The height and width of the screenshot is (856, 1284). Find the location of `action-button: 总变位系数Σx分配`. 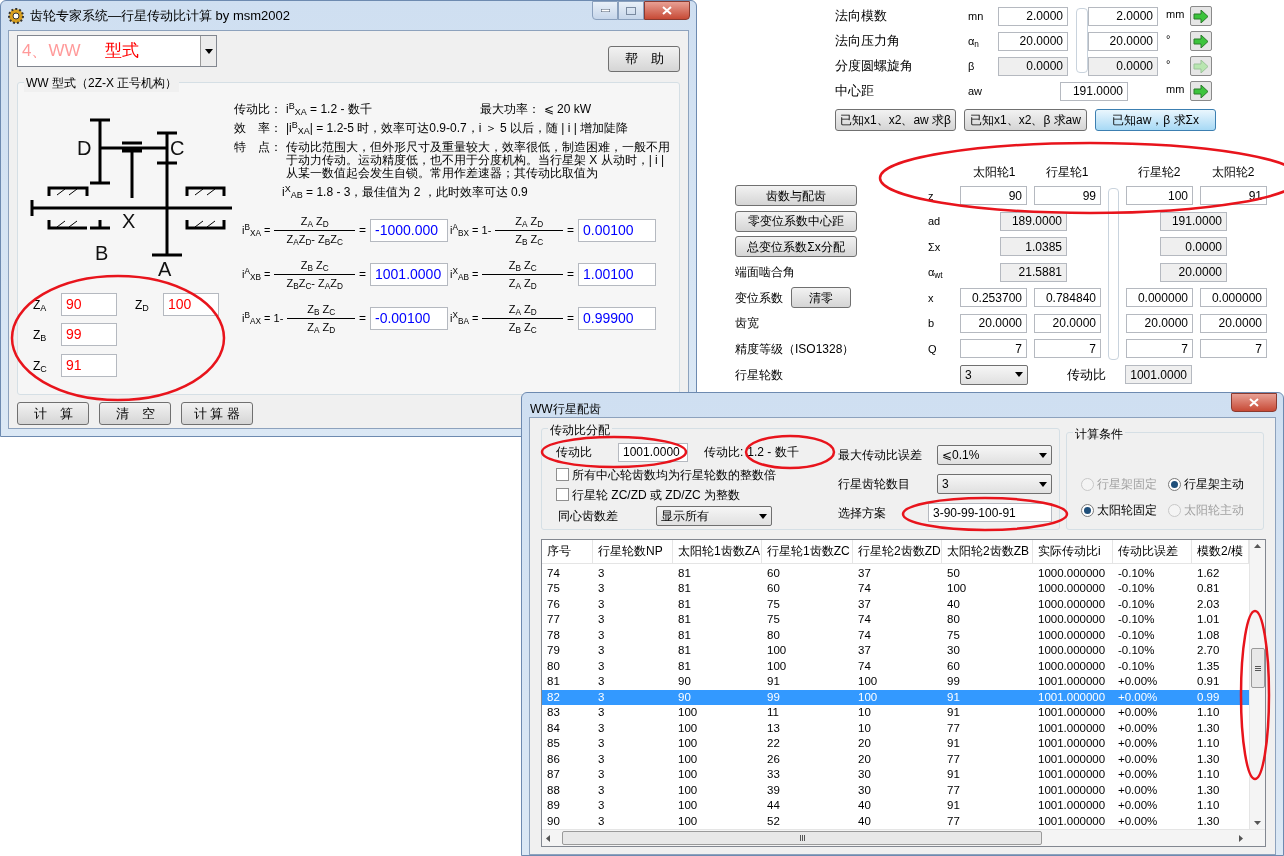

action-button: 总变位系数Σx分配 is located at coordinates (796, 247).